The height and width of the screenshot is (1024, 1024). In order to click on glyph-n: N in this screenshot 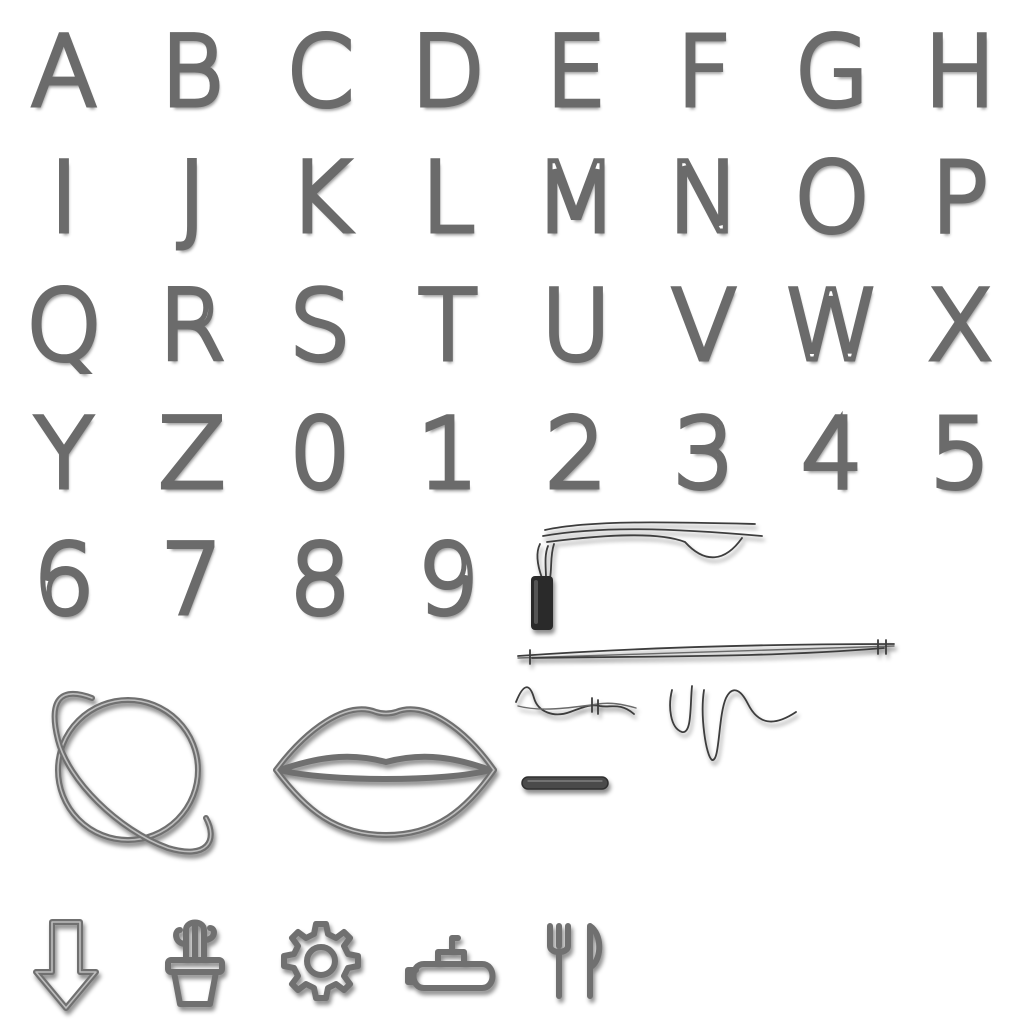, I will do `click(704, 198)`.